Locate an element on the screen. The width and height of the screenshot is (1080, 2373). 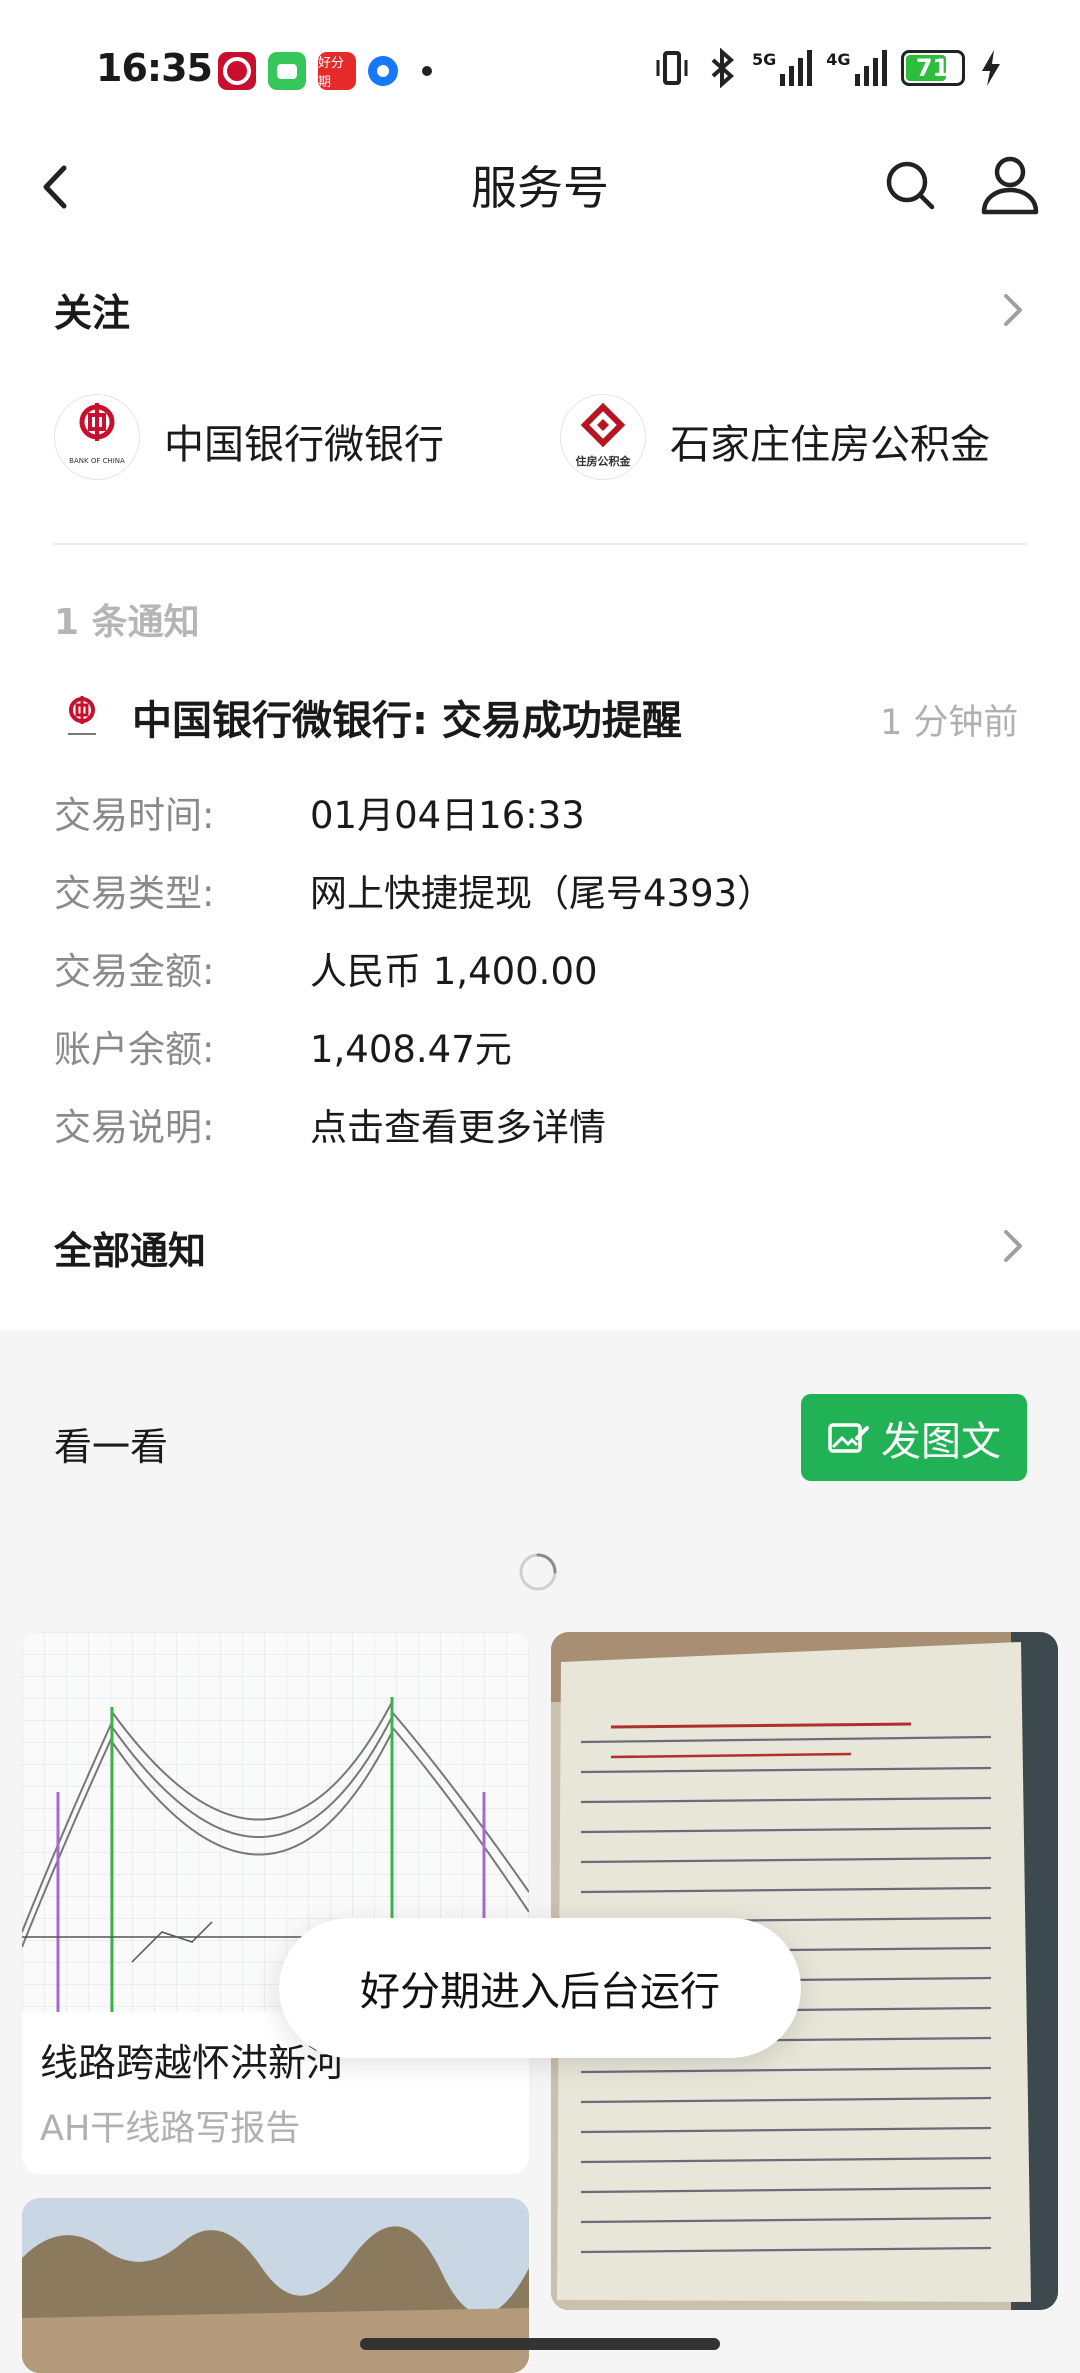
bluetooth-icon is located at coordinates (723, 68).